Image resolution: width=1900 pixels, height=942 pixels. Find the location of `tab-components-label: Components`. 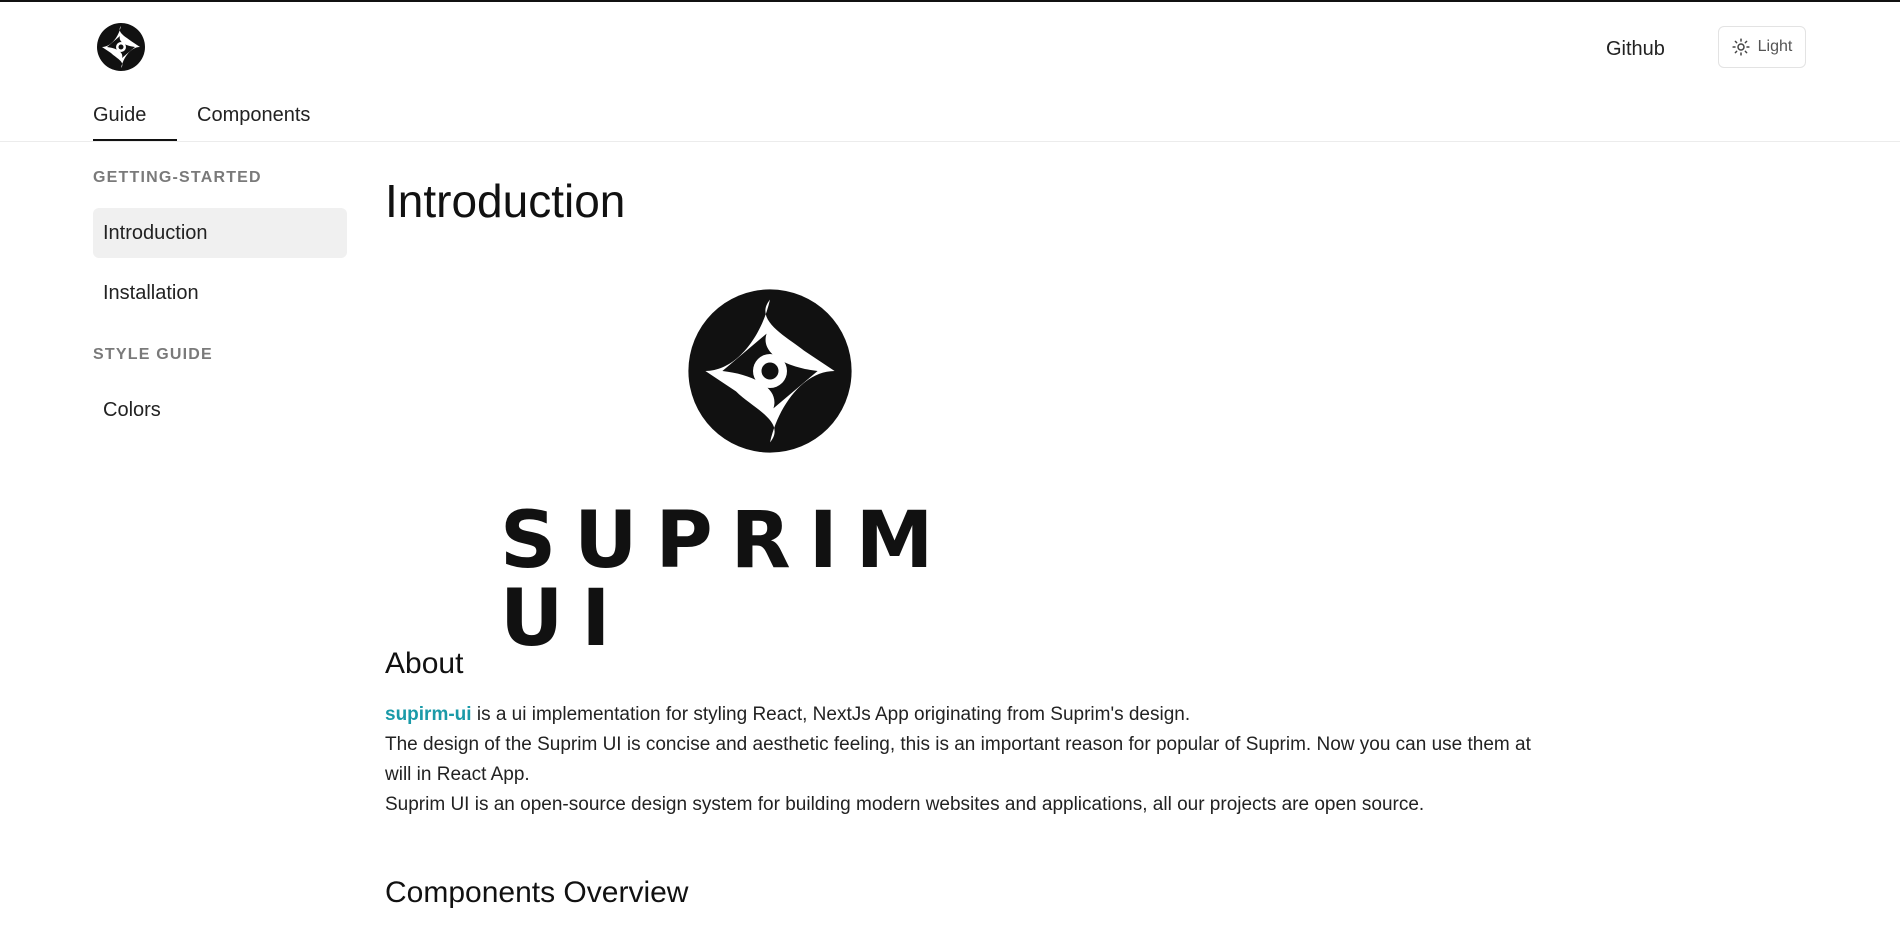

tab-components-label: Components is located at coordinates (254, 115).